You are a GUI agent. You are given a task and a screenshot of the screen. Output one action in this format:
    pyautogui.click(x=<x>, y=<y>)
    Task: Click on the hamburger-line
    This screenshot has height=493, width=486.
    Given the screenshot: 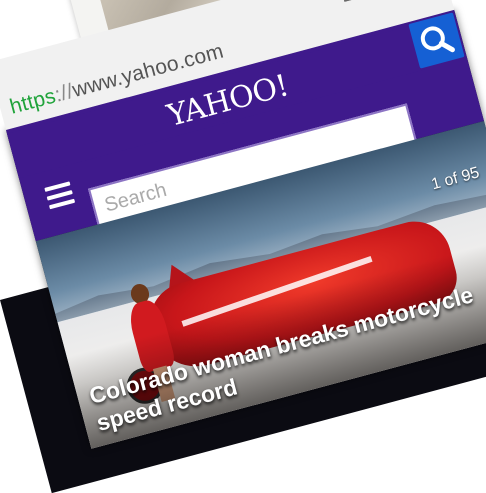 What is the action you would take?
    pyautogui.click(x=62, y=204)
    